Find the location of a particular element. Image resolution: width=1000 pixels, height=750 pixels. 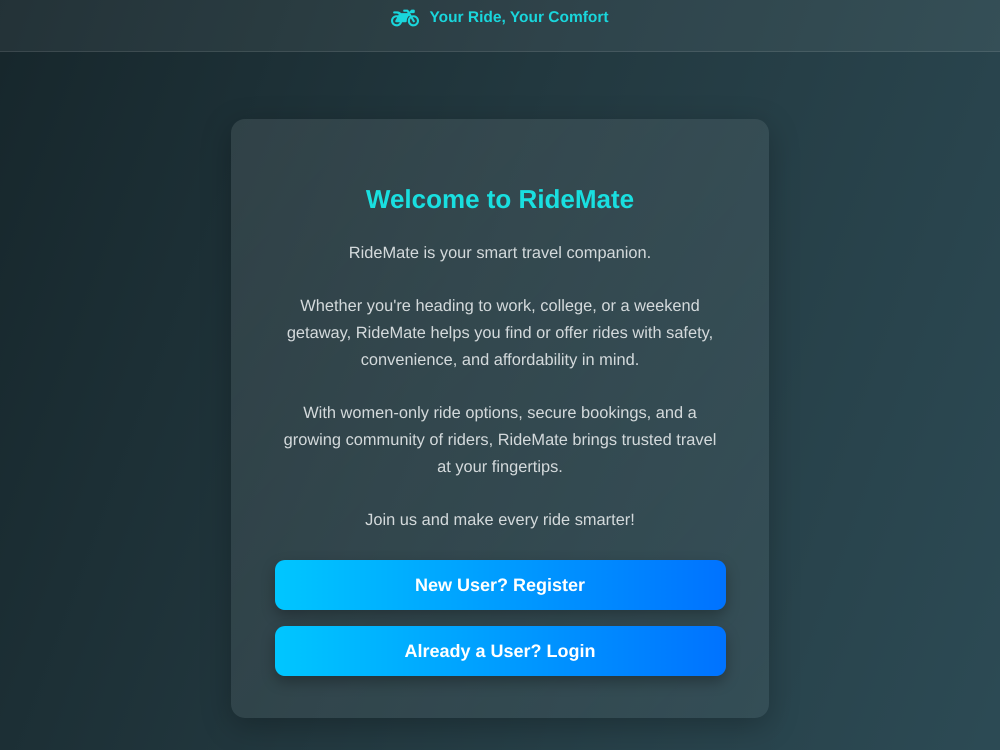

welcome-title: Welcome to RideMate is located at coordinates (500, 199).